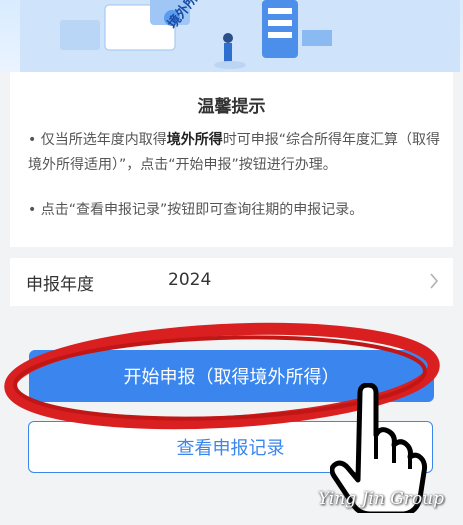 The width and height of the screenshot is (463, 525). I want to click on banner-illustration, so click(240, 36).